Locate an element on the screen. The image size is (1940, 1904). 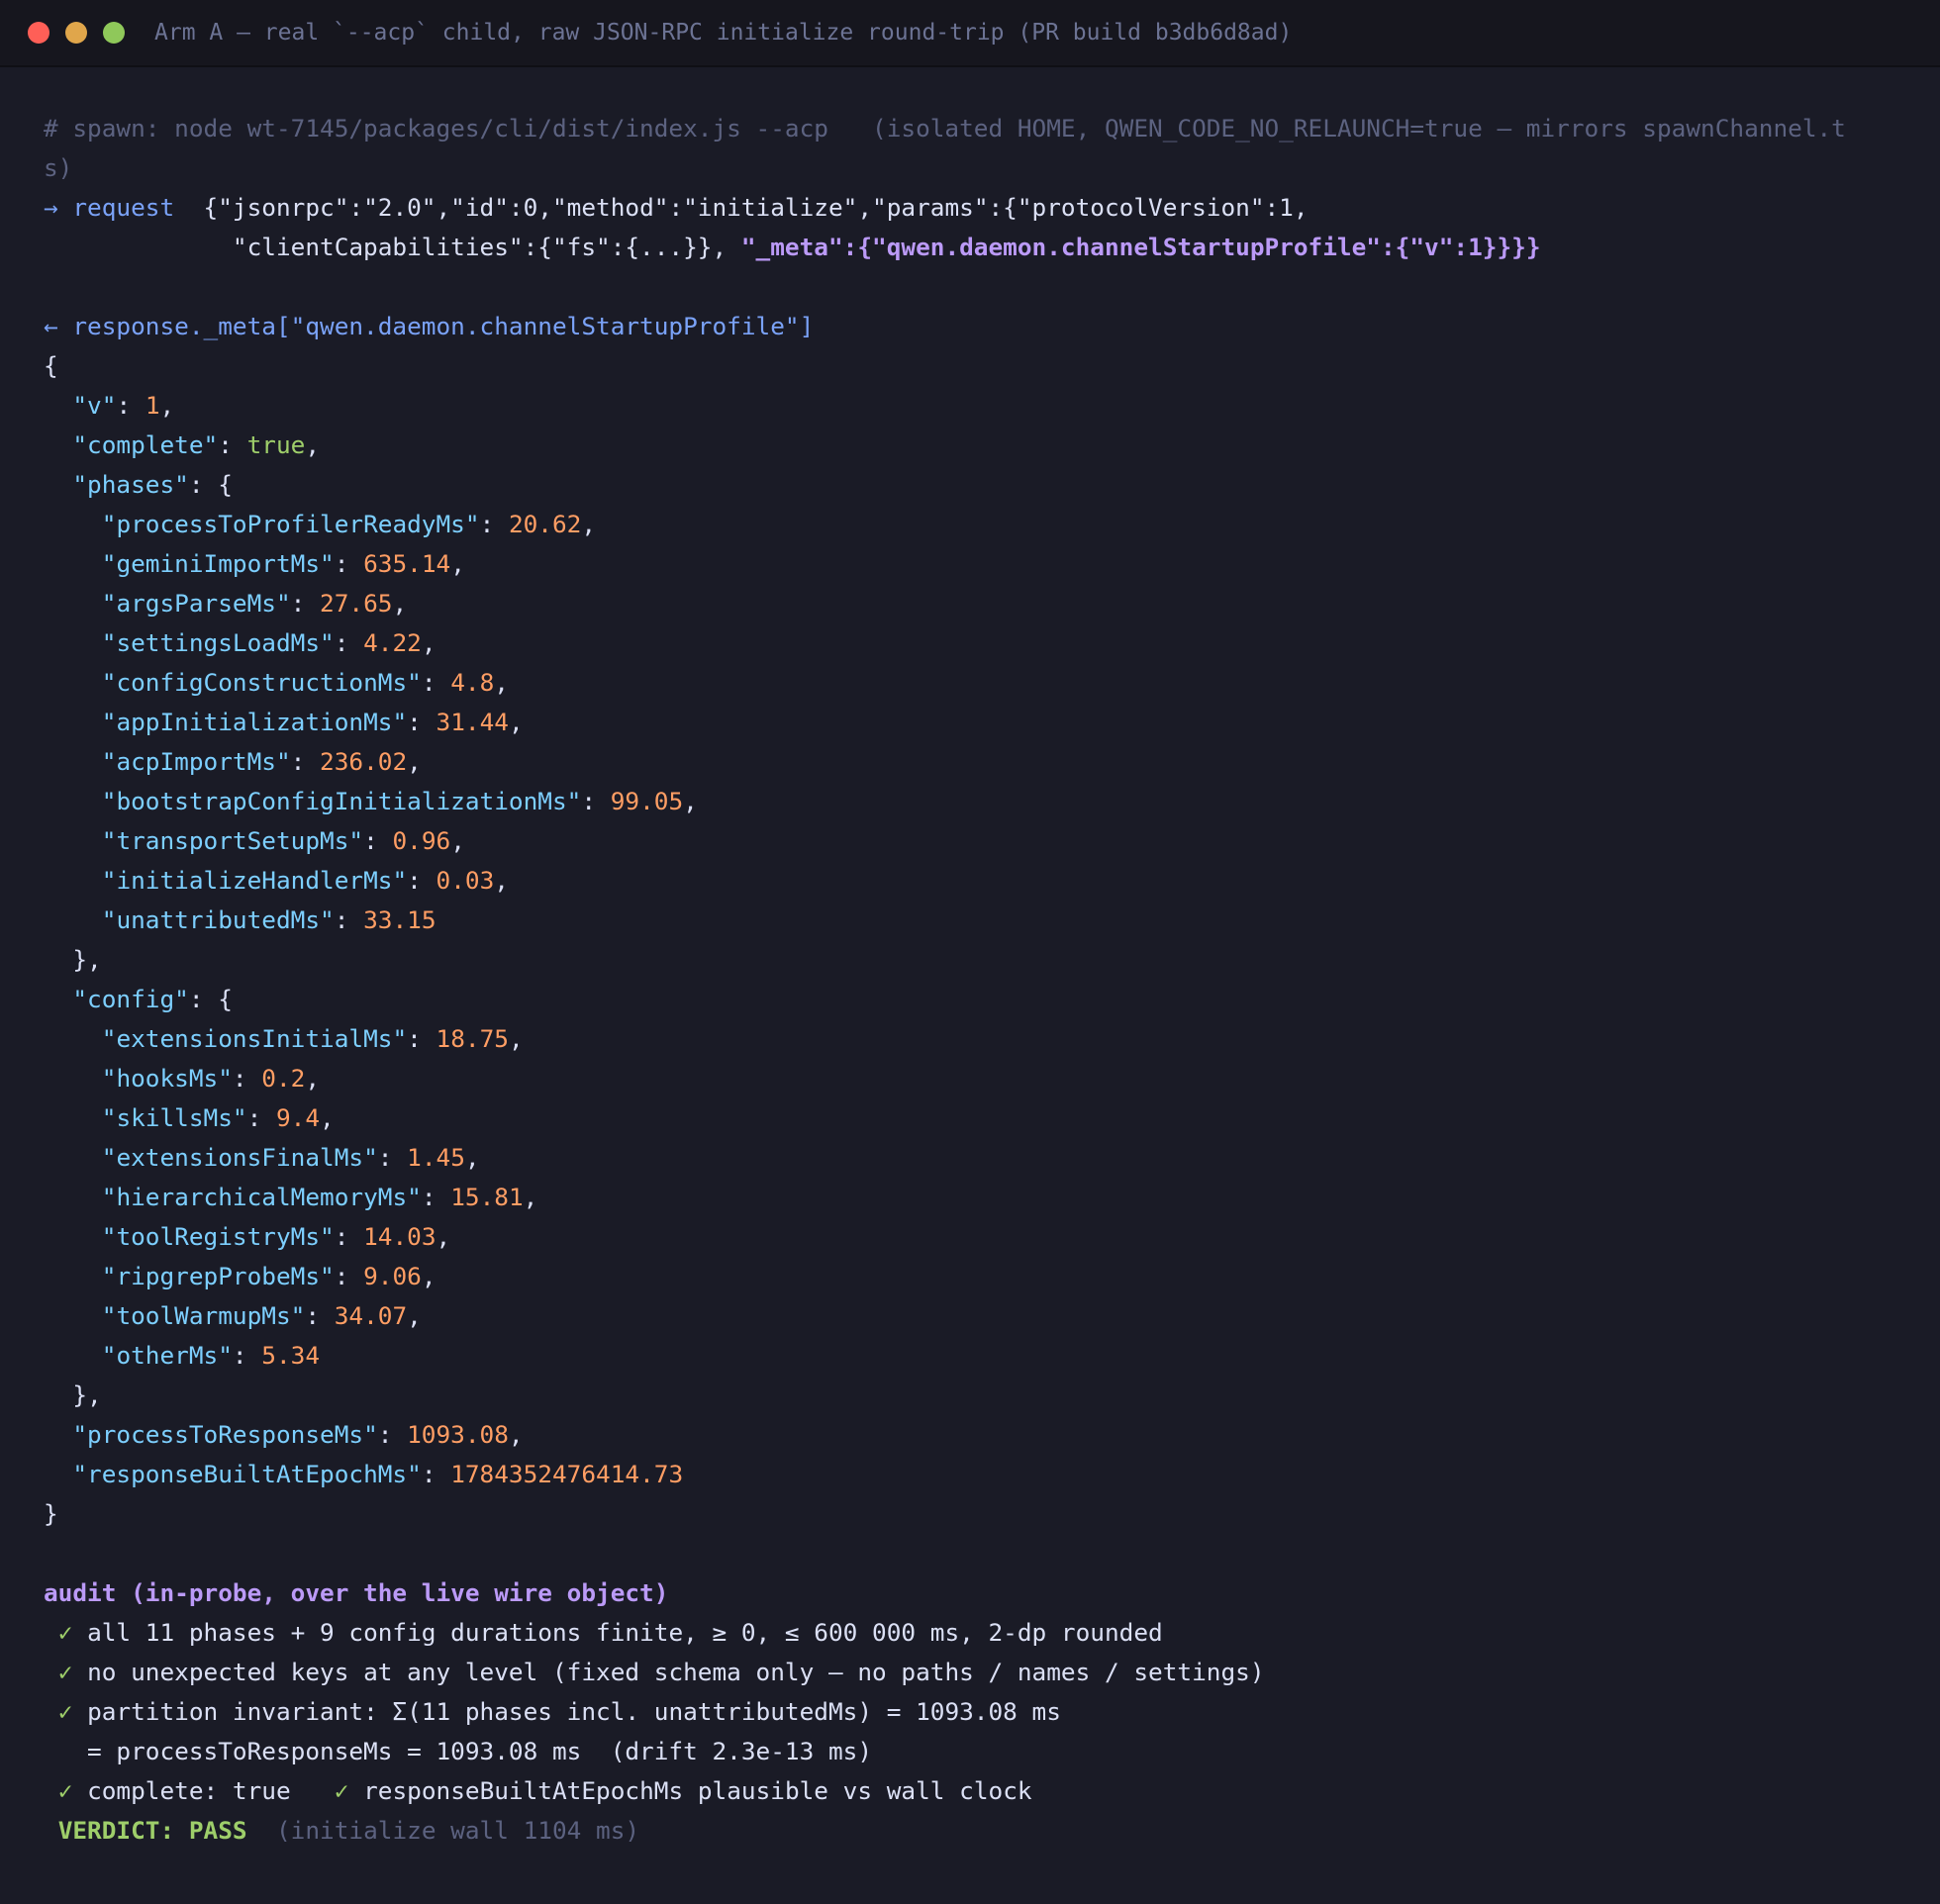
close-button is located at coordinates (38, 33).